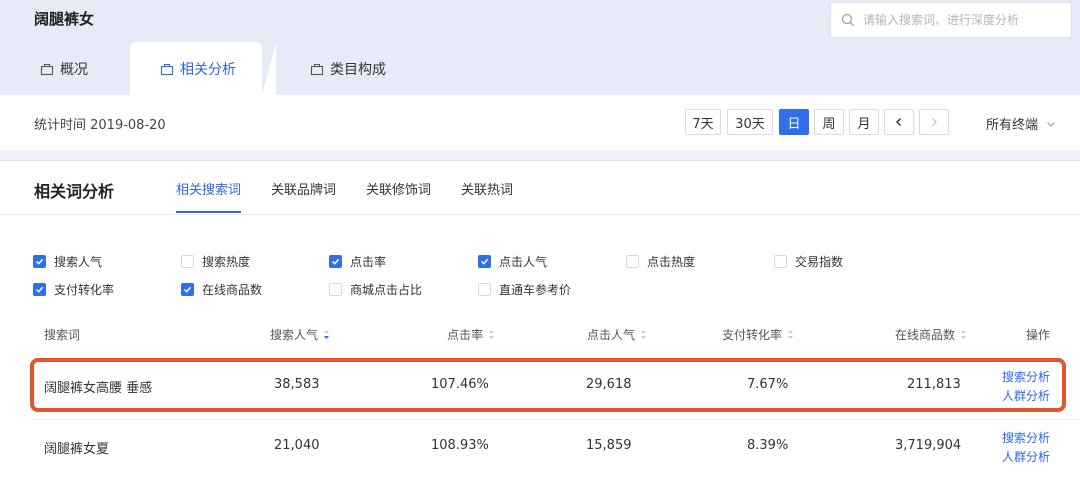  Describe the element at coordinates (928, 445) in the screenshot. I see `row-online-items: 3,719,904` at that location.